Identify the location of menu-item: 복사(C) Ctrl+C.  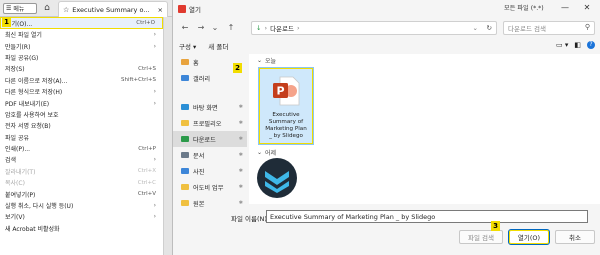
(81, 182).